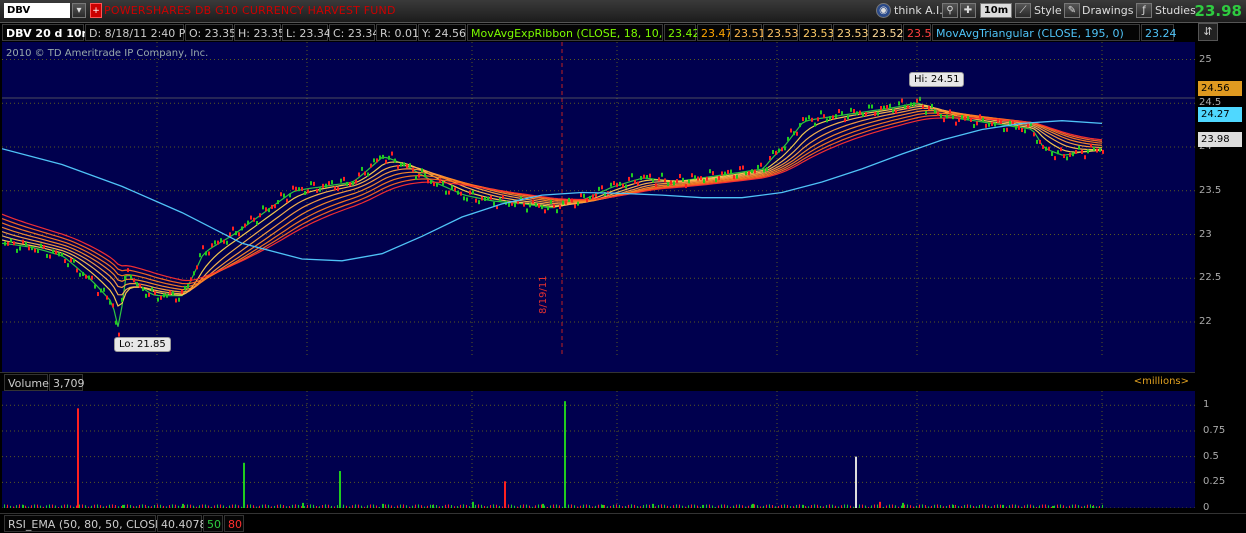 This screenshot has height=533, width=1246. I want to click on fund-name: POWERSHARES DB G10 CURRENCY HARVEST FUND, so click(250, 10).